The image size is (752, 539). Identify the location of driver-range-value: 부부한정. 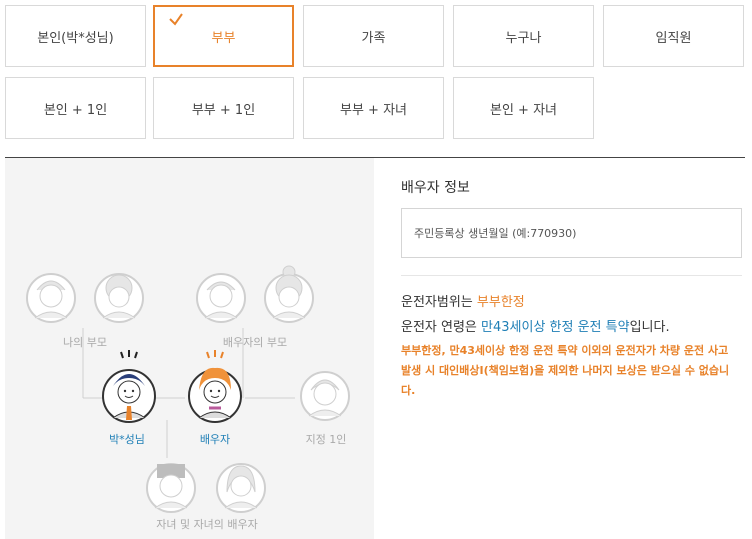
(500, 302).